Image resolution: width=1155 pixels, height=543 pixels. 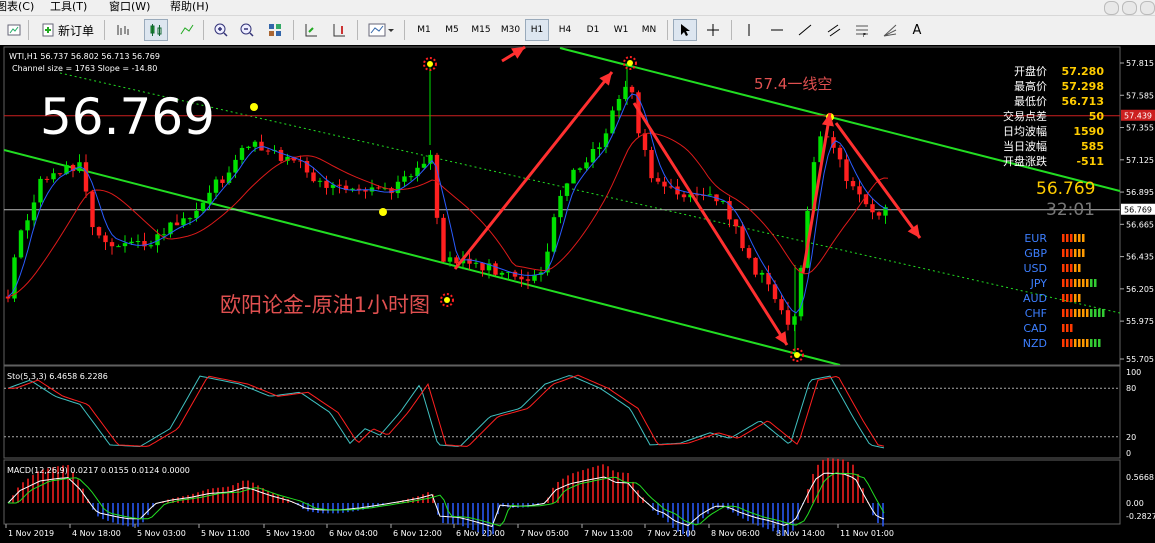 What do you see at coordinates (381, 30) in the screenshot?
I see `indicators-dropdown` at bounding box center [381, 30].